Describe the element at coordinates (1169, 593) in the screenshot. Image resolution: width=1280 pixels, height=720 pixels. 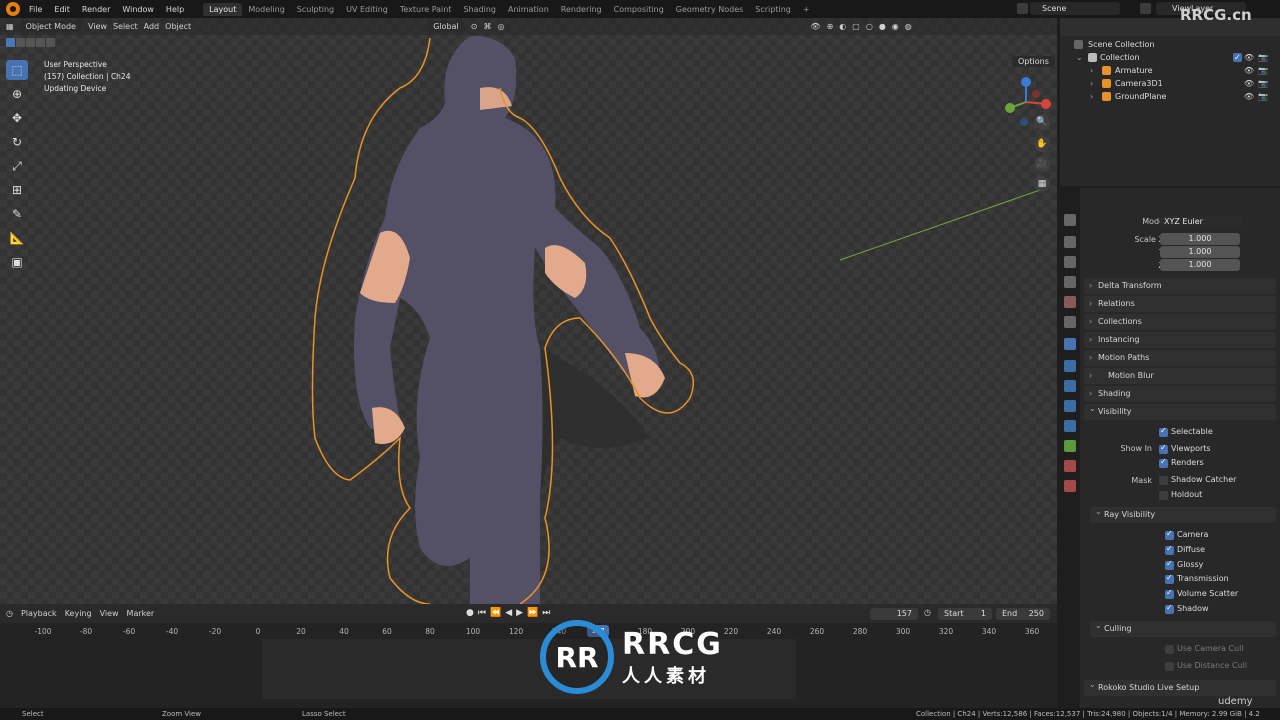
I see `ray-volume-scatter-checkbox` at that location.